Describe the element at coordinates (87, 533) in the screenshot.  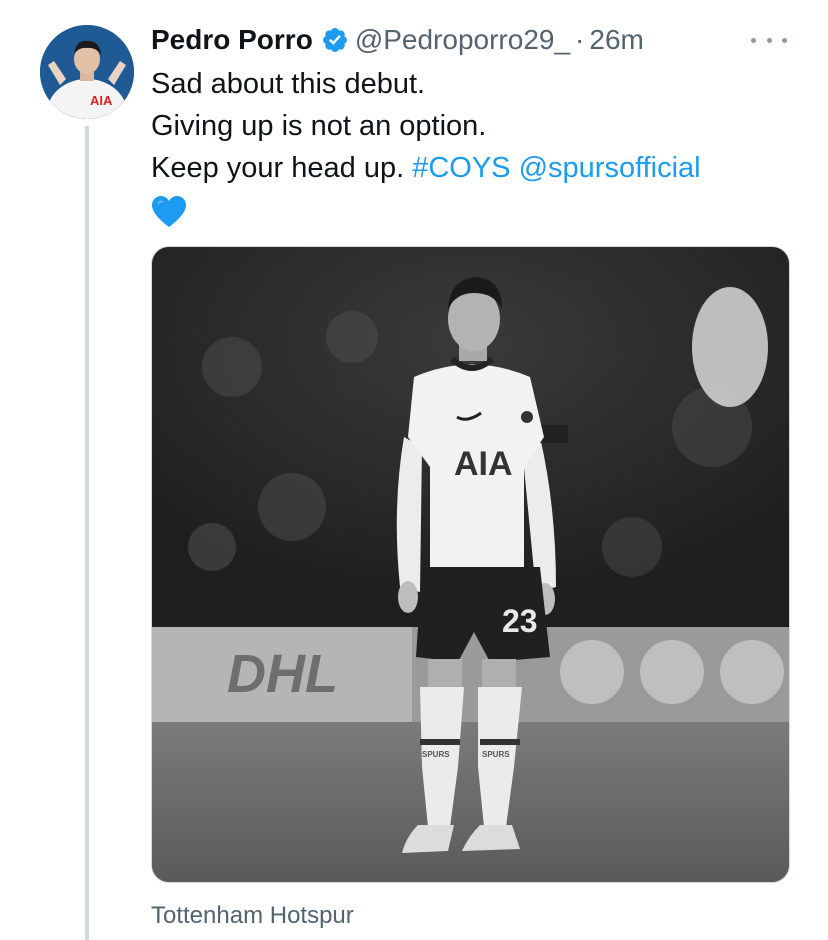
I see `thread-line` at that location.